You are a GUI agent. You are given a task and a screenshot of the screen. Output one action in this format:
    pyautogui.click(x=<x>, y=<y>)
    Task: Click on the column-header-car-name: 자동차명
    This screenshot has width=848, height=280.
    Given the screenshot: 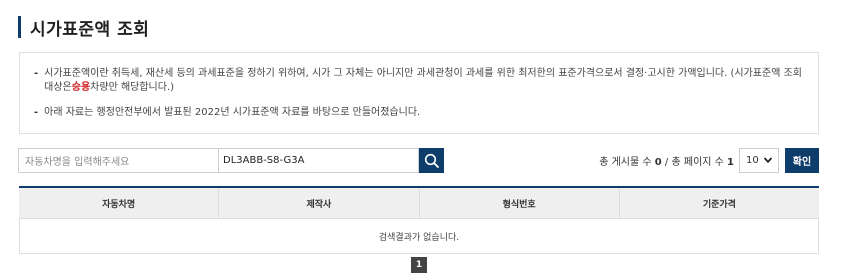 What is the action you would take?
    pyautogui.click(x=119, y=203)
    